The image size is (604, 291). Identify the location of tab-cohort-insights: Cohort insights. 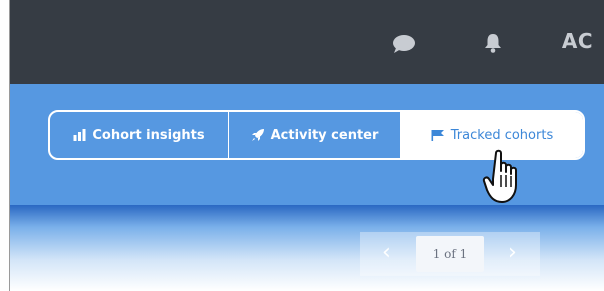
(139, 135).